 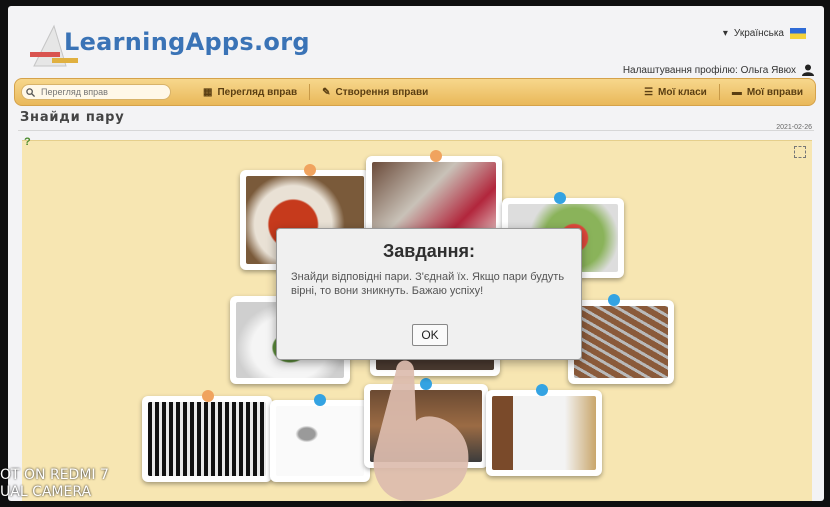 What do you see at coordinates (429, 251) in the screenshot?
I see `dialog-heading: Завдання:` at bounding box center [429, 251].